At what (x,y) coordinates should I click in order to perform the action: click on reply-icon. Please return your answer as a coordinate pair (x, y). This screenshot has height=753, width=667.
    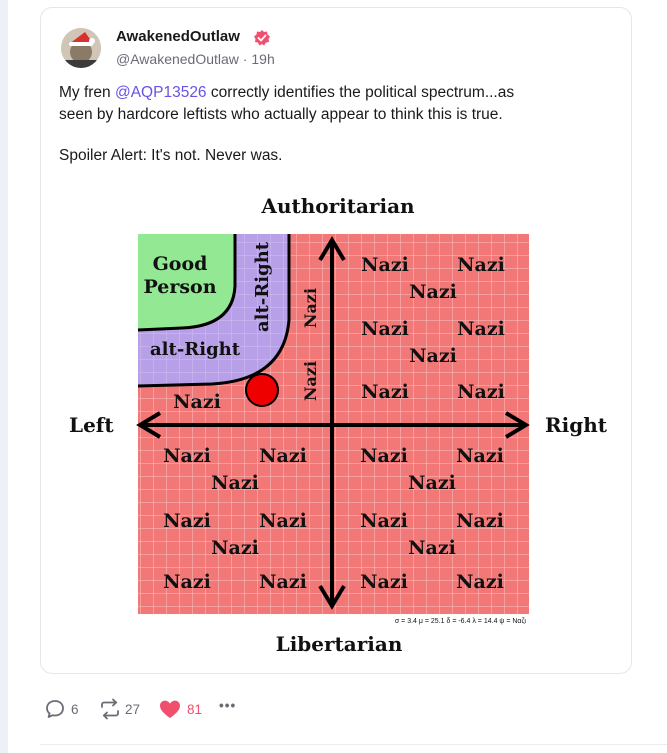
    Looking at the image, I should click on (55, 709).